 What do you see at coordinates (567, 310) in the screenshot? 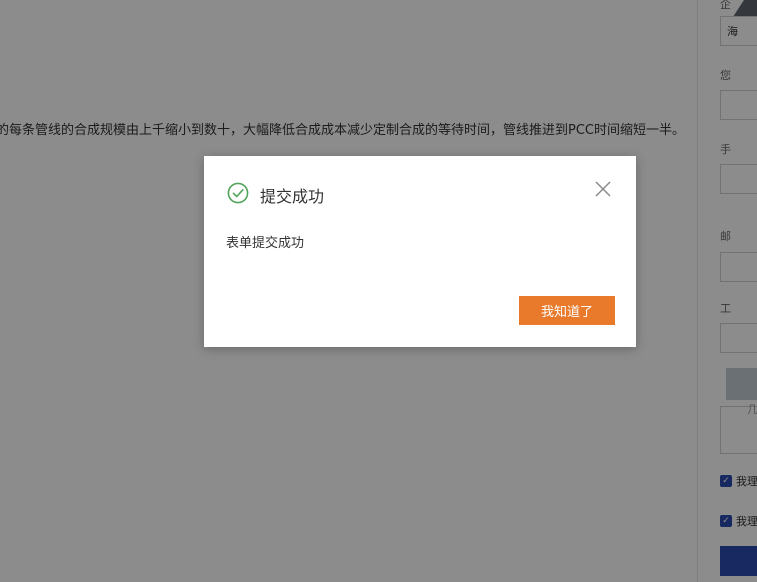
I see `acknowledge-button: 我知道了` at bounding box center [567, 310].